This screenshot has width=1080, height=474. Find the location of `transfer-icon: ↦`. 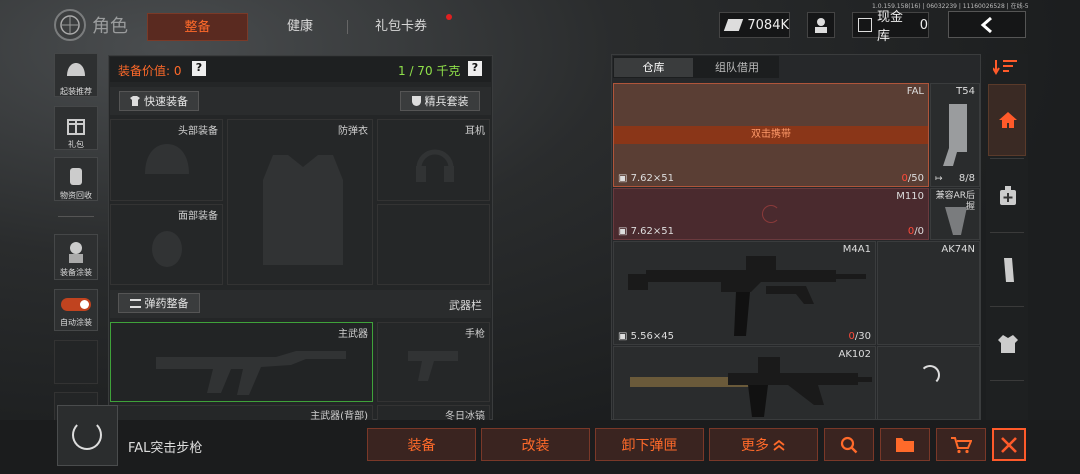

transfer-icon: ↦ is located at coordinates (939, 179).